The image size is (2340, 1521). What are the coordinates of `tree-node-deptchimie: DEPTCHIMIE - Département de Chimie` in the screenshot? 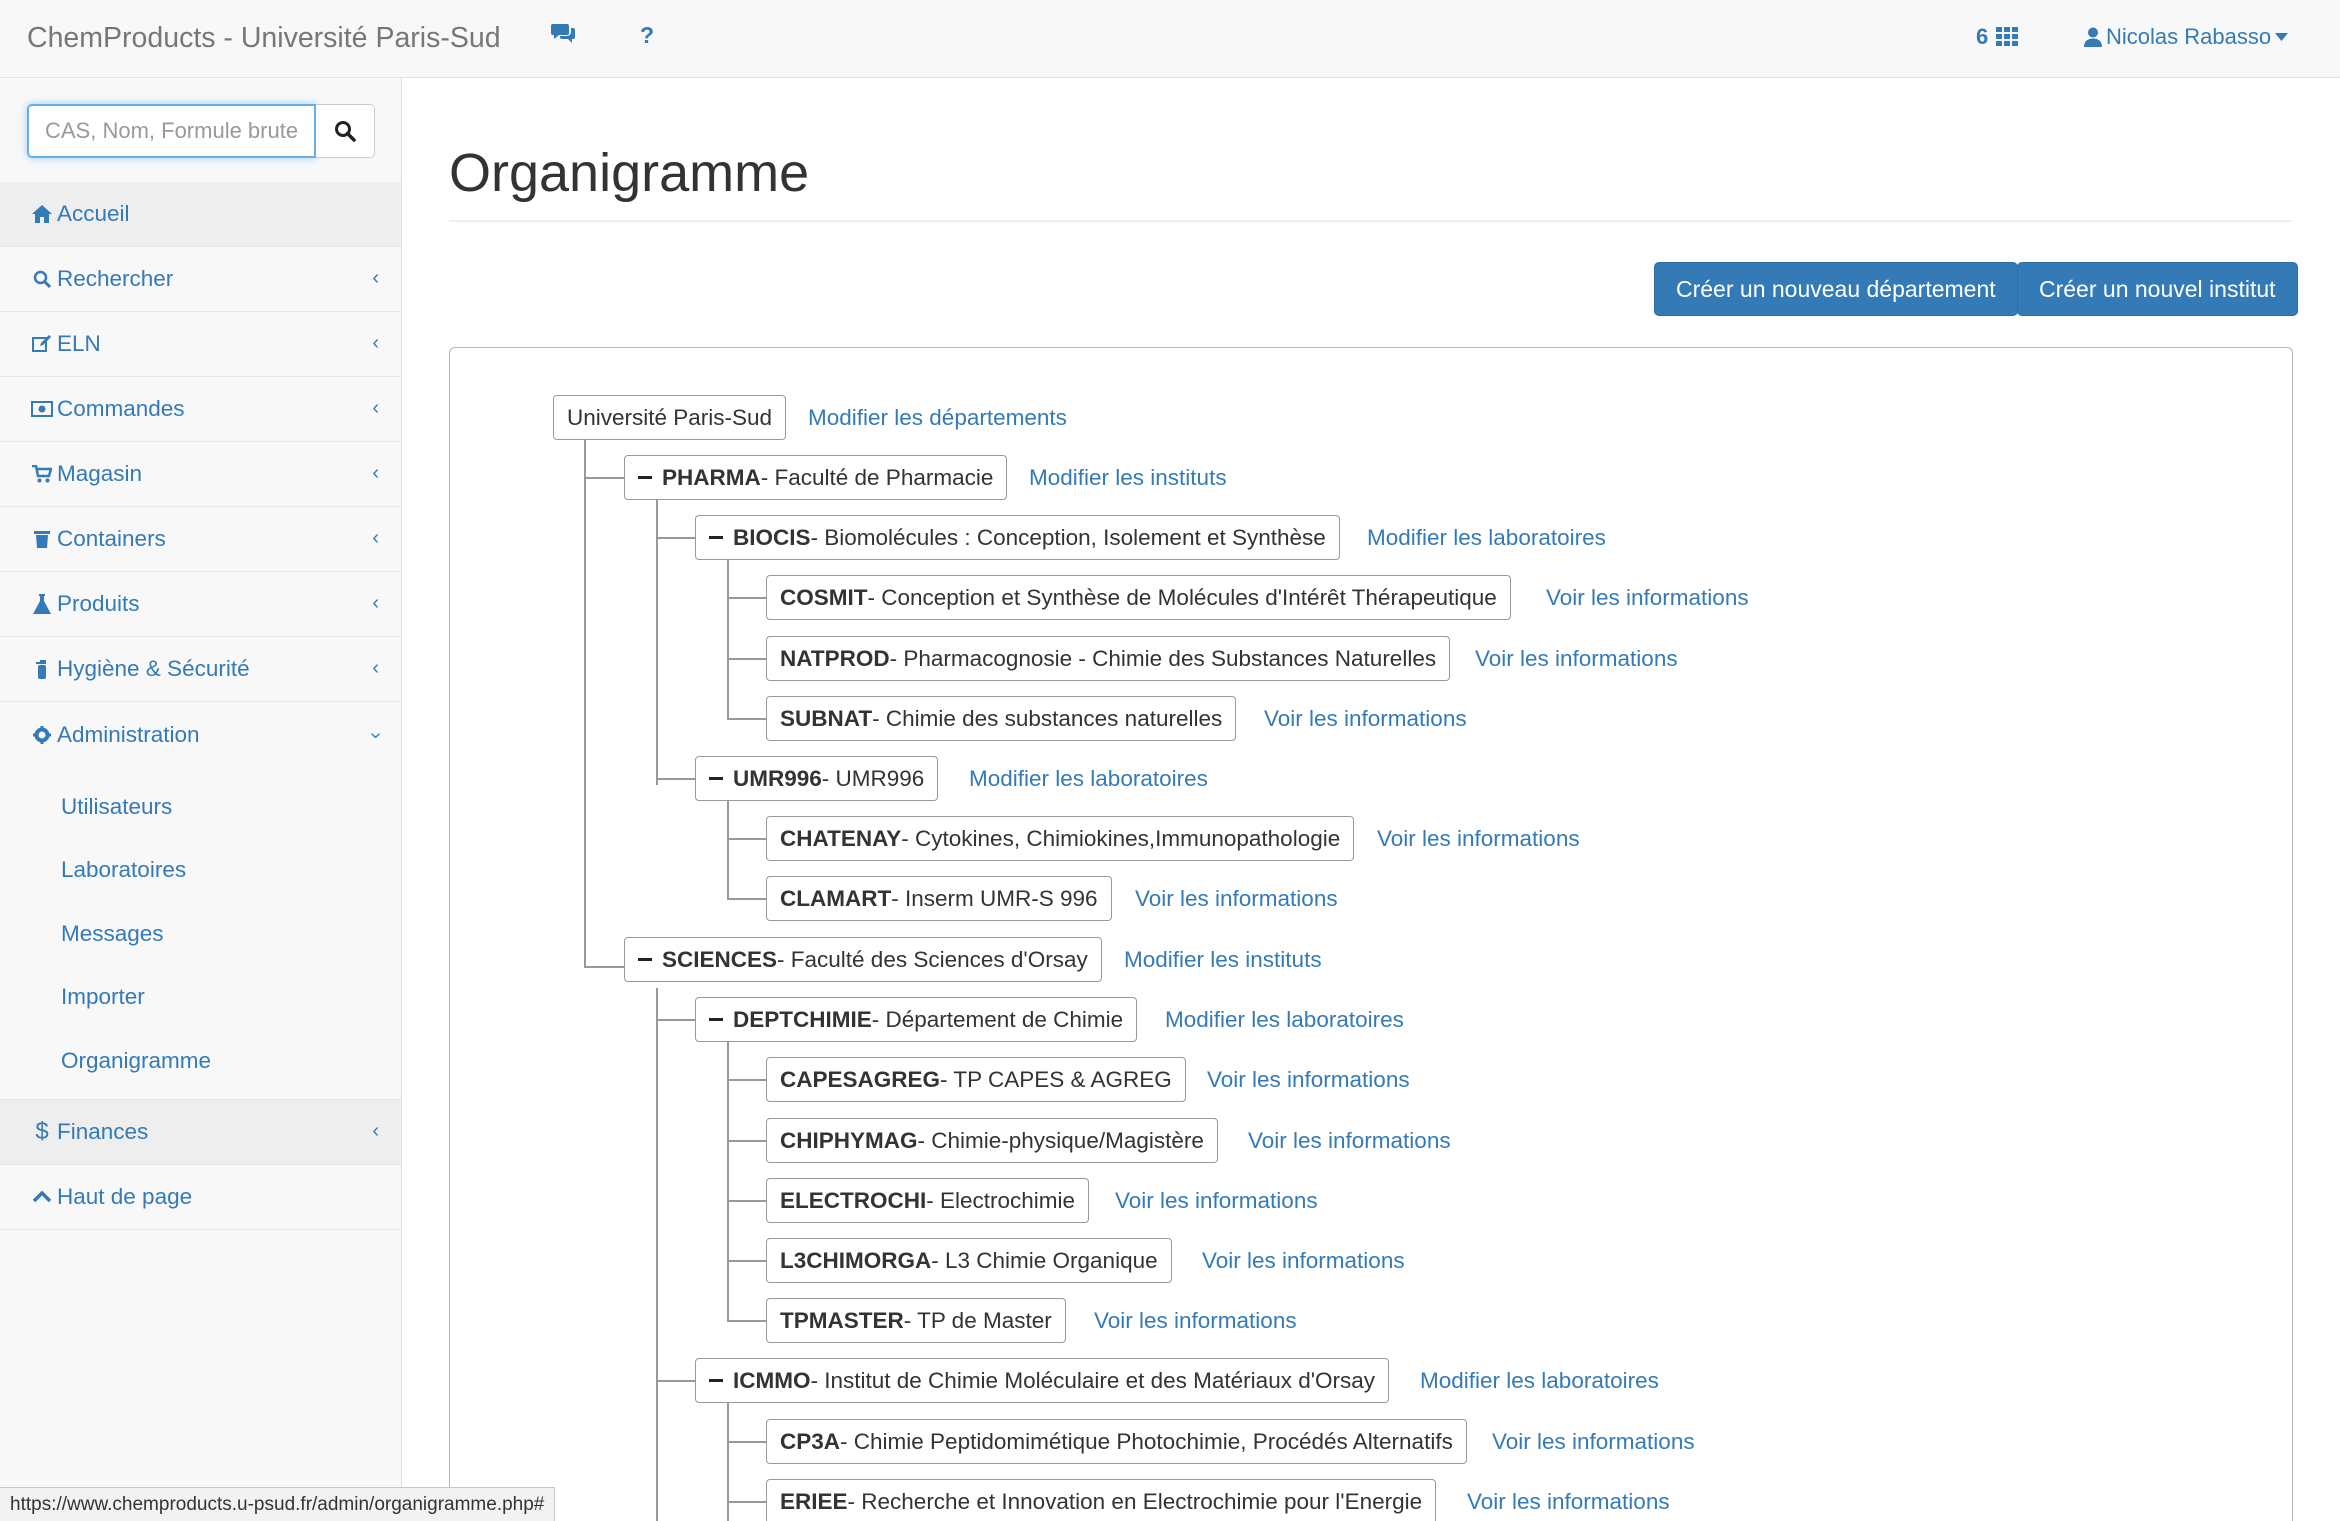 It's located at (916, 1019).